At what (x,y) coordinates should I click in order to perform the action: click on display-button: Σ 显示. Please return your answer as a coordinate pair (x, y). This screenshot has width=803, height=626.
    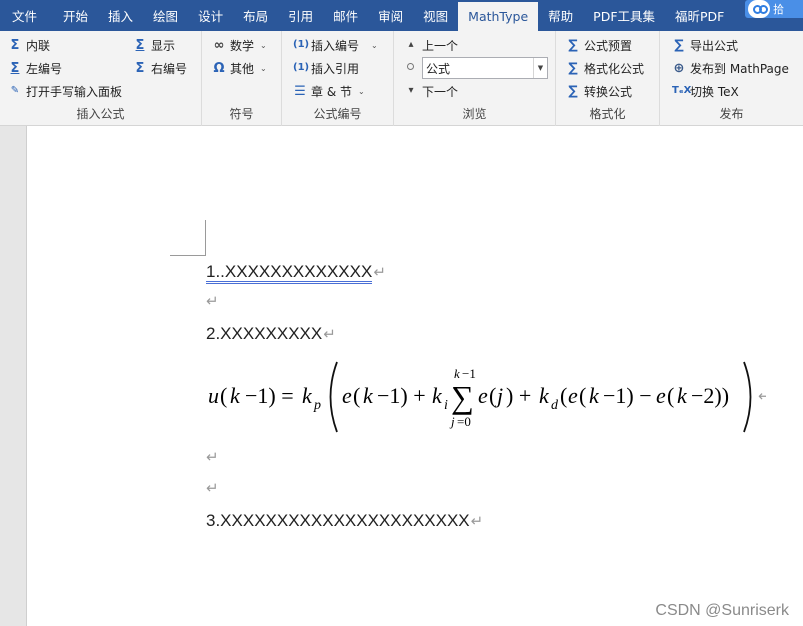
    Looking at the image, I should click on (154, 45).